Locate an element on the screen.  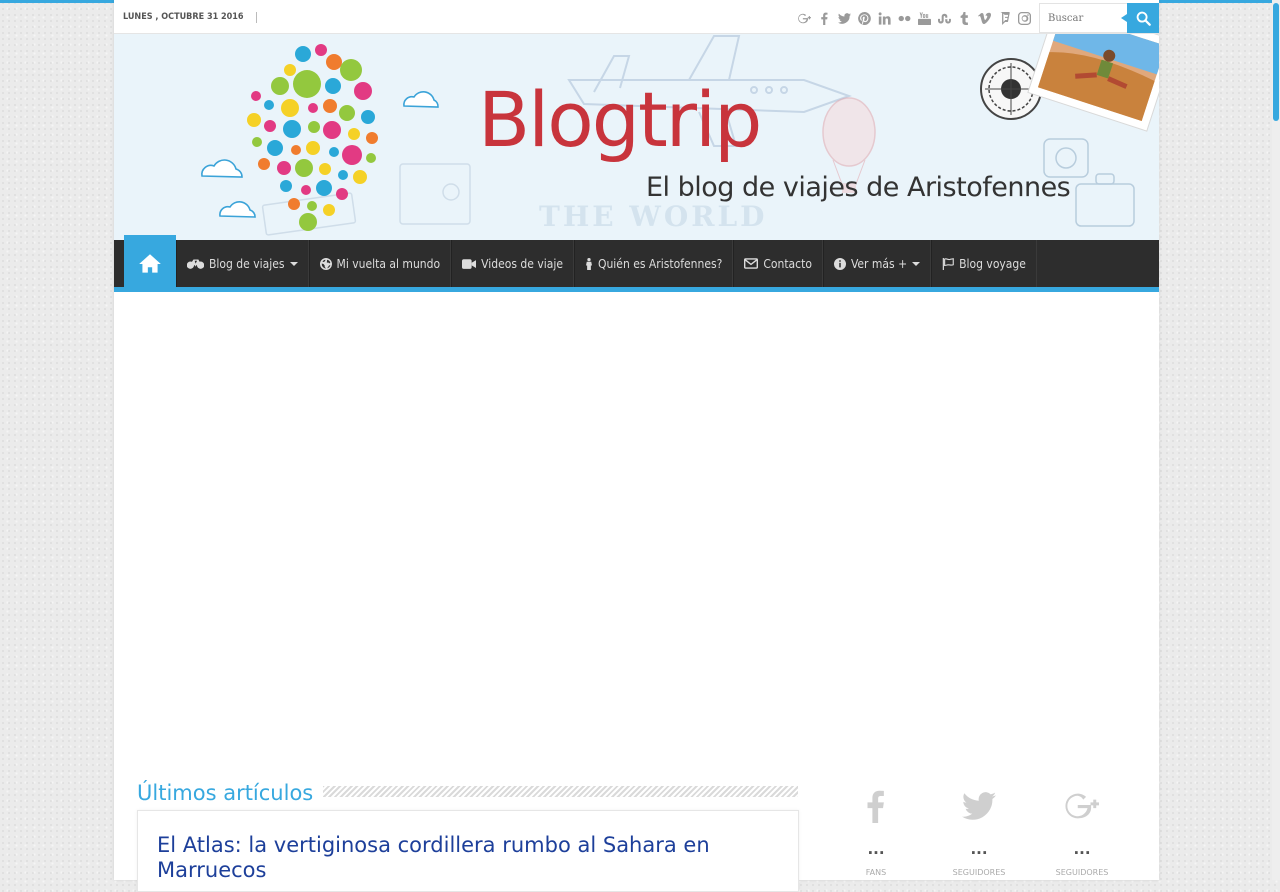
pinterest-icon is located at coordinates (864, 18).